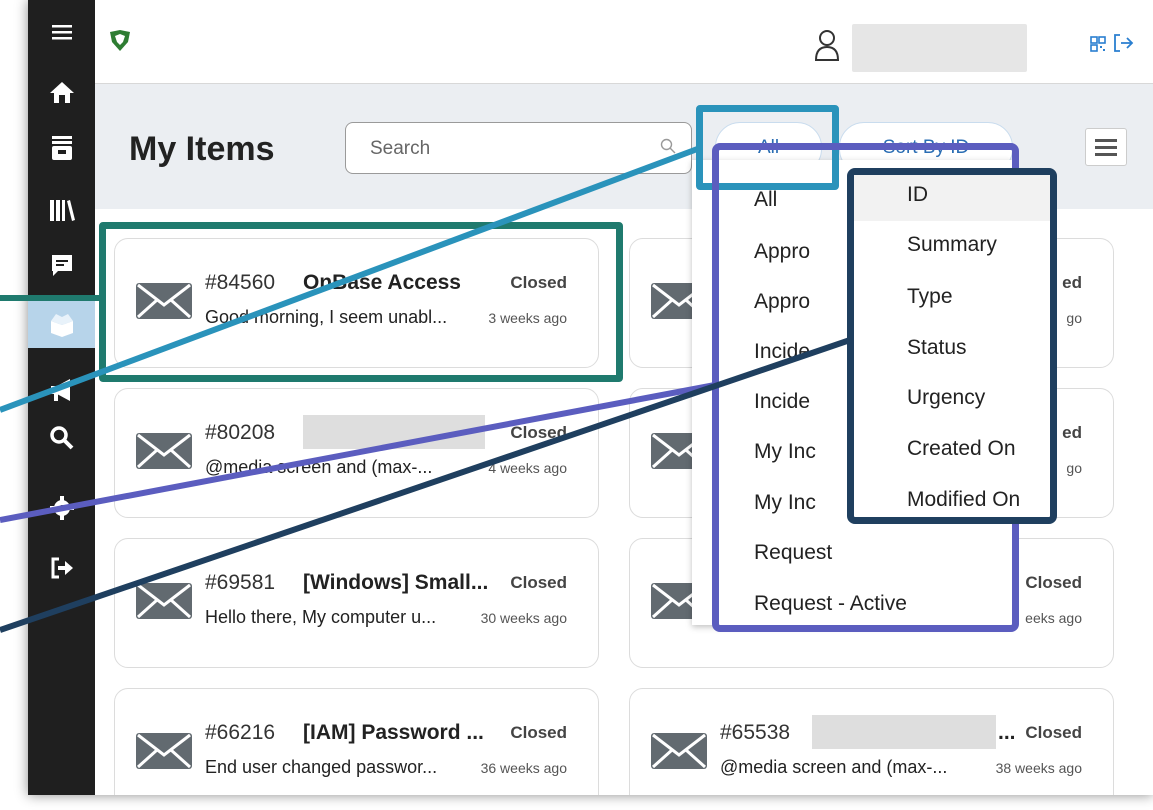 The image size is (1153, 810). What do you see at coordinates (1123, 44) in the screenshot?
I see `logout-top-icon` at bounding box center [1123, 44].